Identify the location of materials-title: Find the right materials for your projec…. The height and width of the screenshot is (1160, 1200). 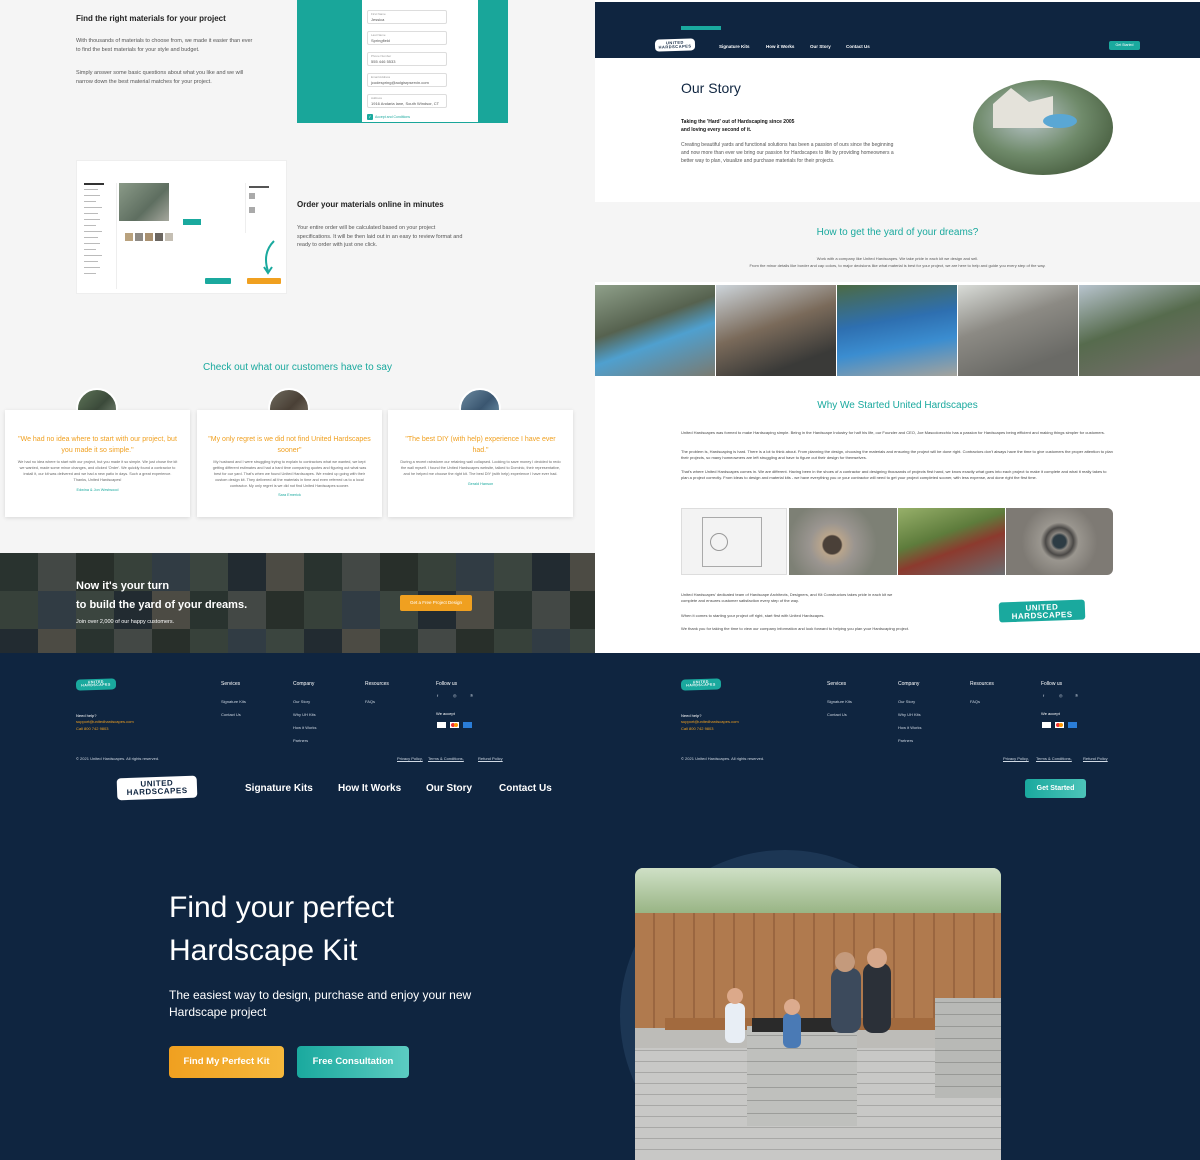
(151, 18).